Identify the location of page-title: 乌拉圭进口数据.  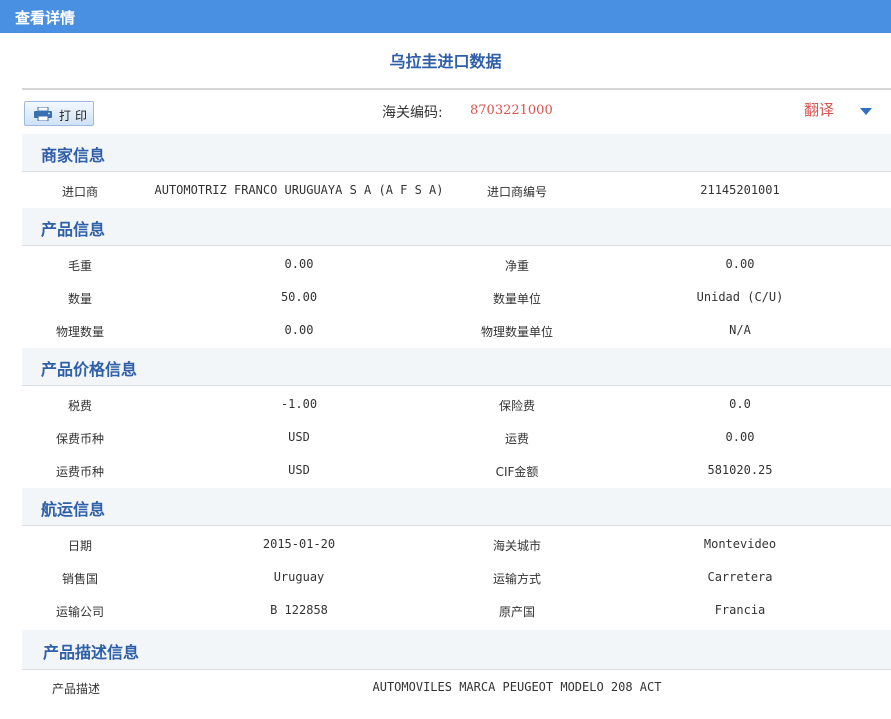
(445, 61).